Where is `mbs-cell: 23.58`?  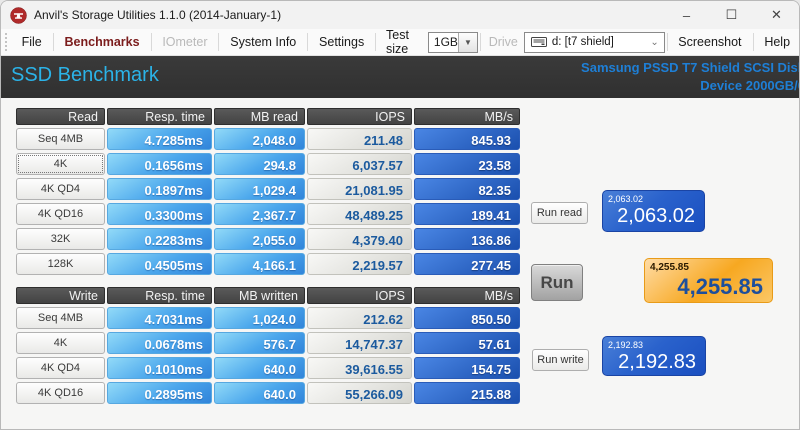 mbs-cell: 23.58 is located at coordinates (467, 164).